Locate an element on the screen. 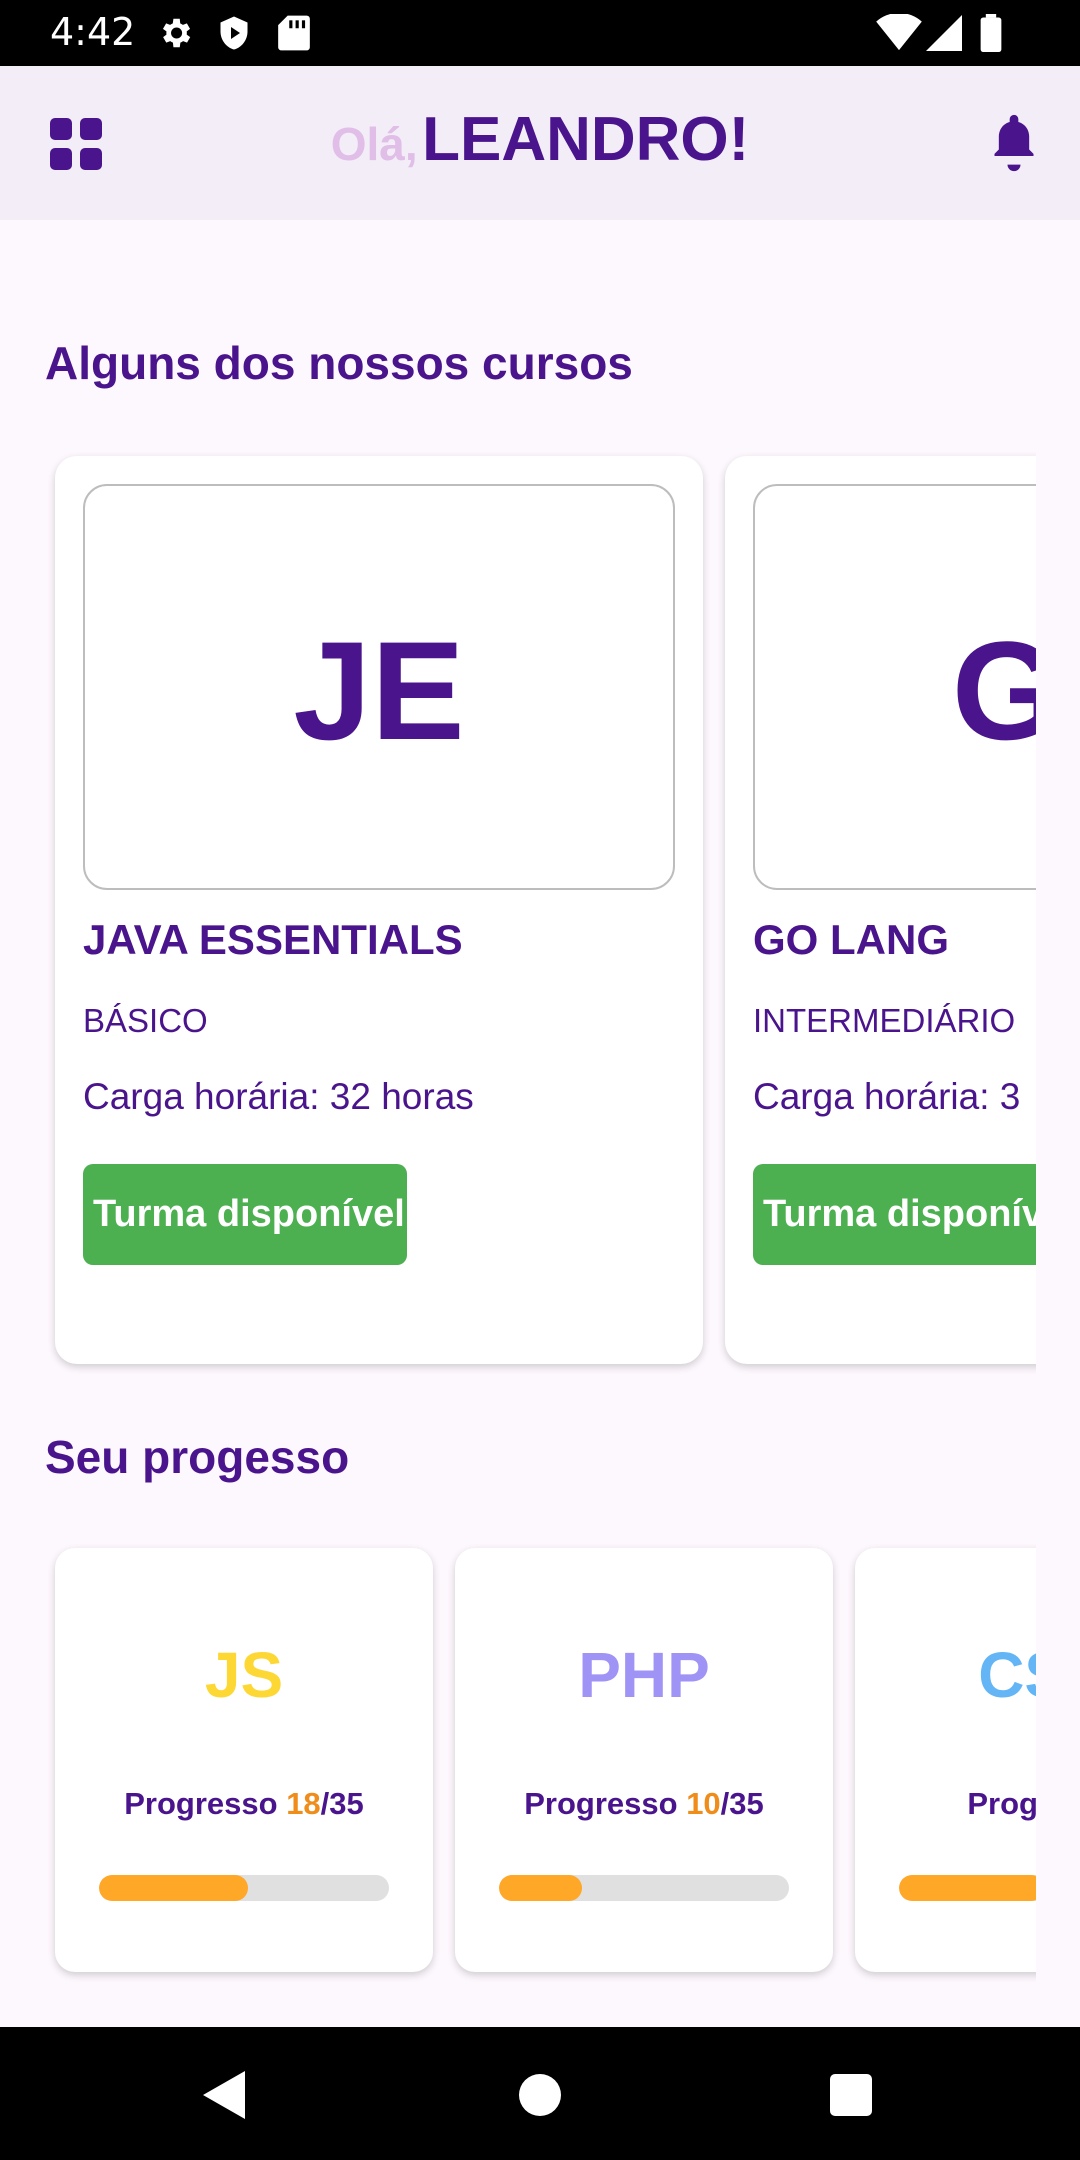 This screenshot has width=1080, height=2160. progress-language: PHP is located at coordinates (644, 1675).